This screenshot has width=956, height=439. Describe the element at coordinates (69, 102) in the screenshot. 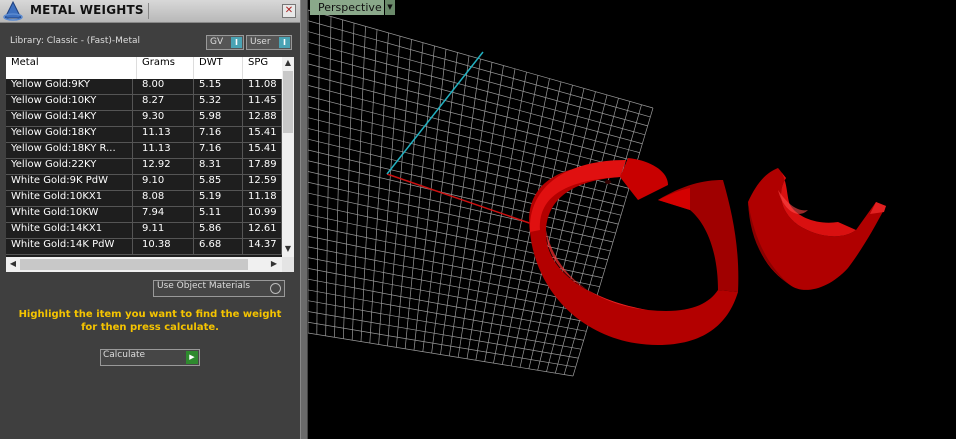

I see `cell-metal: Yellow Gold:10KY` at that location.